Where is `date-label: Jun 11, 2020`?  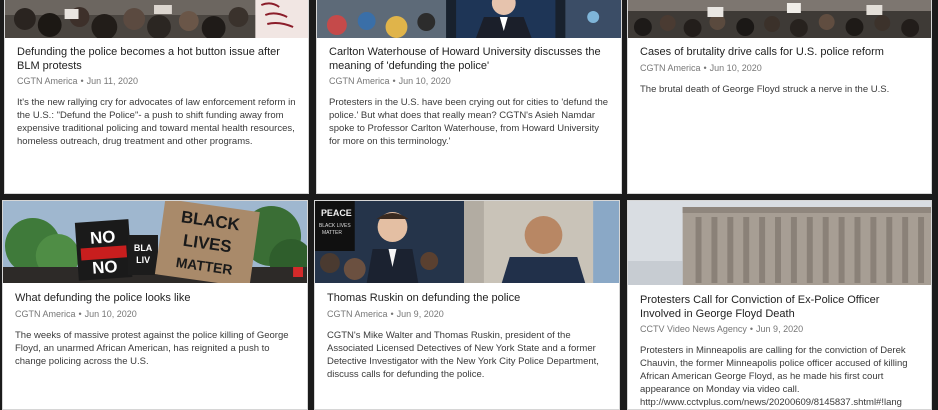
date-label: Jun 11, 2020 is located at coordinates (112, 81).